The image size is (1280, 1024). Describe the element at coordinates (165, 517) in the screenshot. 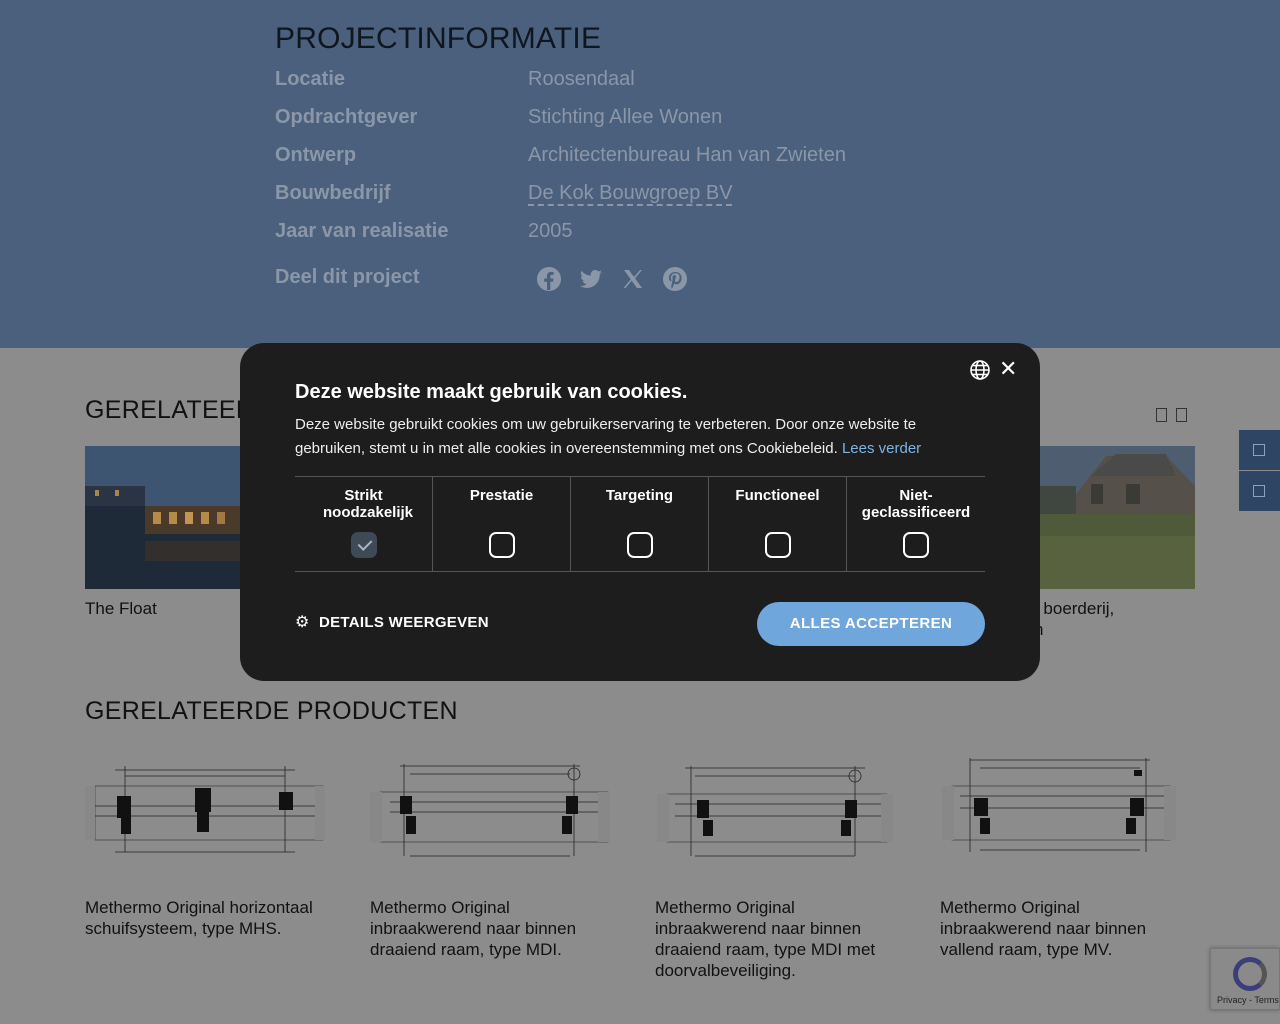

I see `project-image-the-float` at that location.